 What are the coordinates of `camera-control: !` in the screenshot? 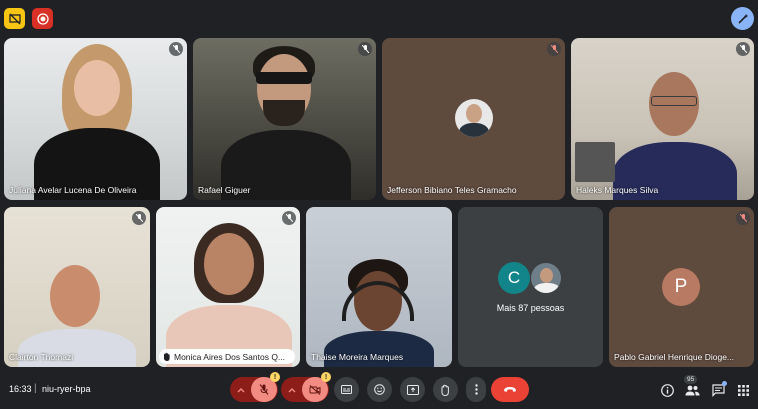 It's located at (306, 387).